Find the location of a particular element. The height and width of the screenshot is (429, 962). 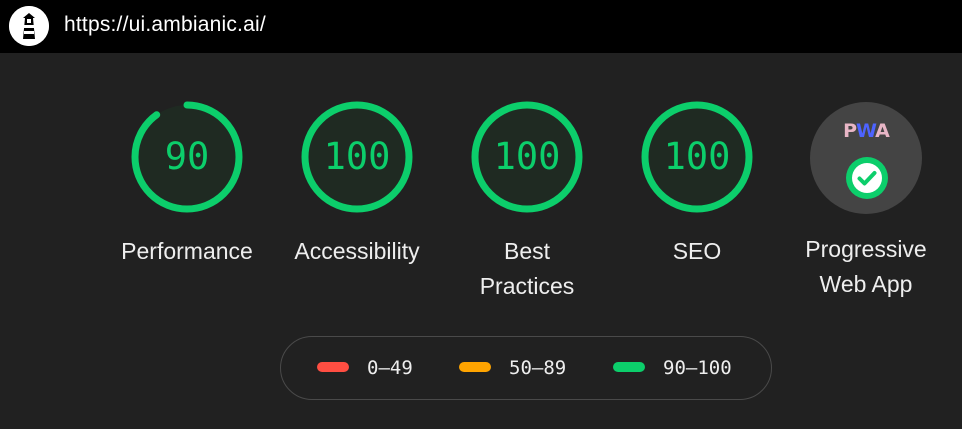

pwa-badge: PWA is located at coordinates (866, 158).